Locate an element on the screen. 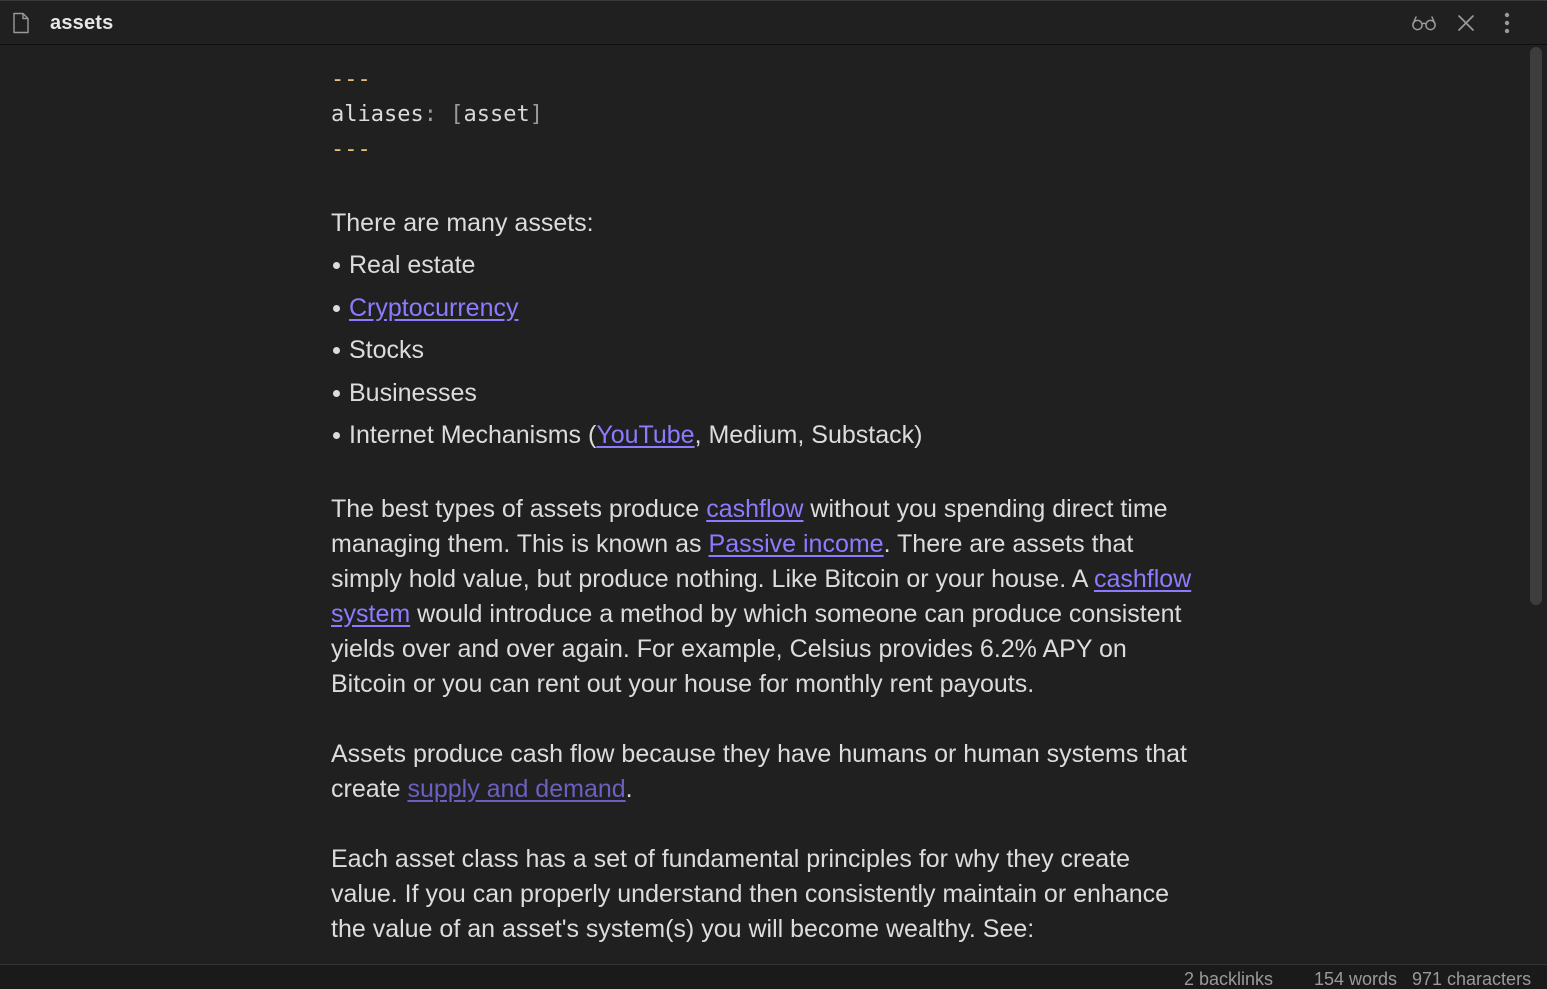 The image size is (1547, 989). more-vertical-icon is located at coordinates (1507, 23).